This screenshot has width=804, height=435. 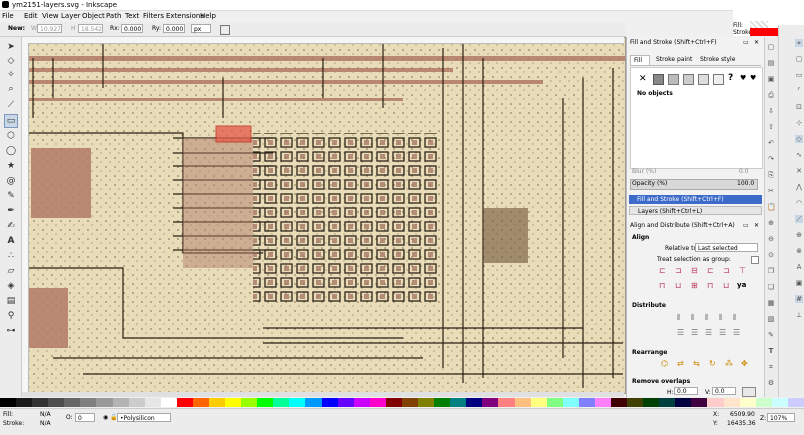 What do you see at coordinates (771, 351) in the screenshot?
I see `text-font-dialog-icon: T` at bounding box center [771, 351].